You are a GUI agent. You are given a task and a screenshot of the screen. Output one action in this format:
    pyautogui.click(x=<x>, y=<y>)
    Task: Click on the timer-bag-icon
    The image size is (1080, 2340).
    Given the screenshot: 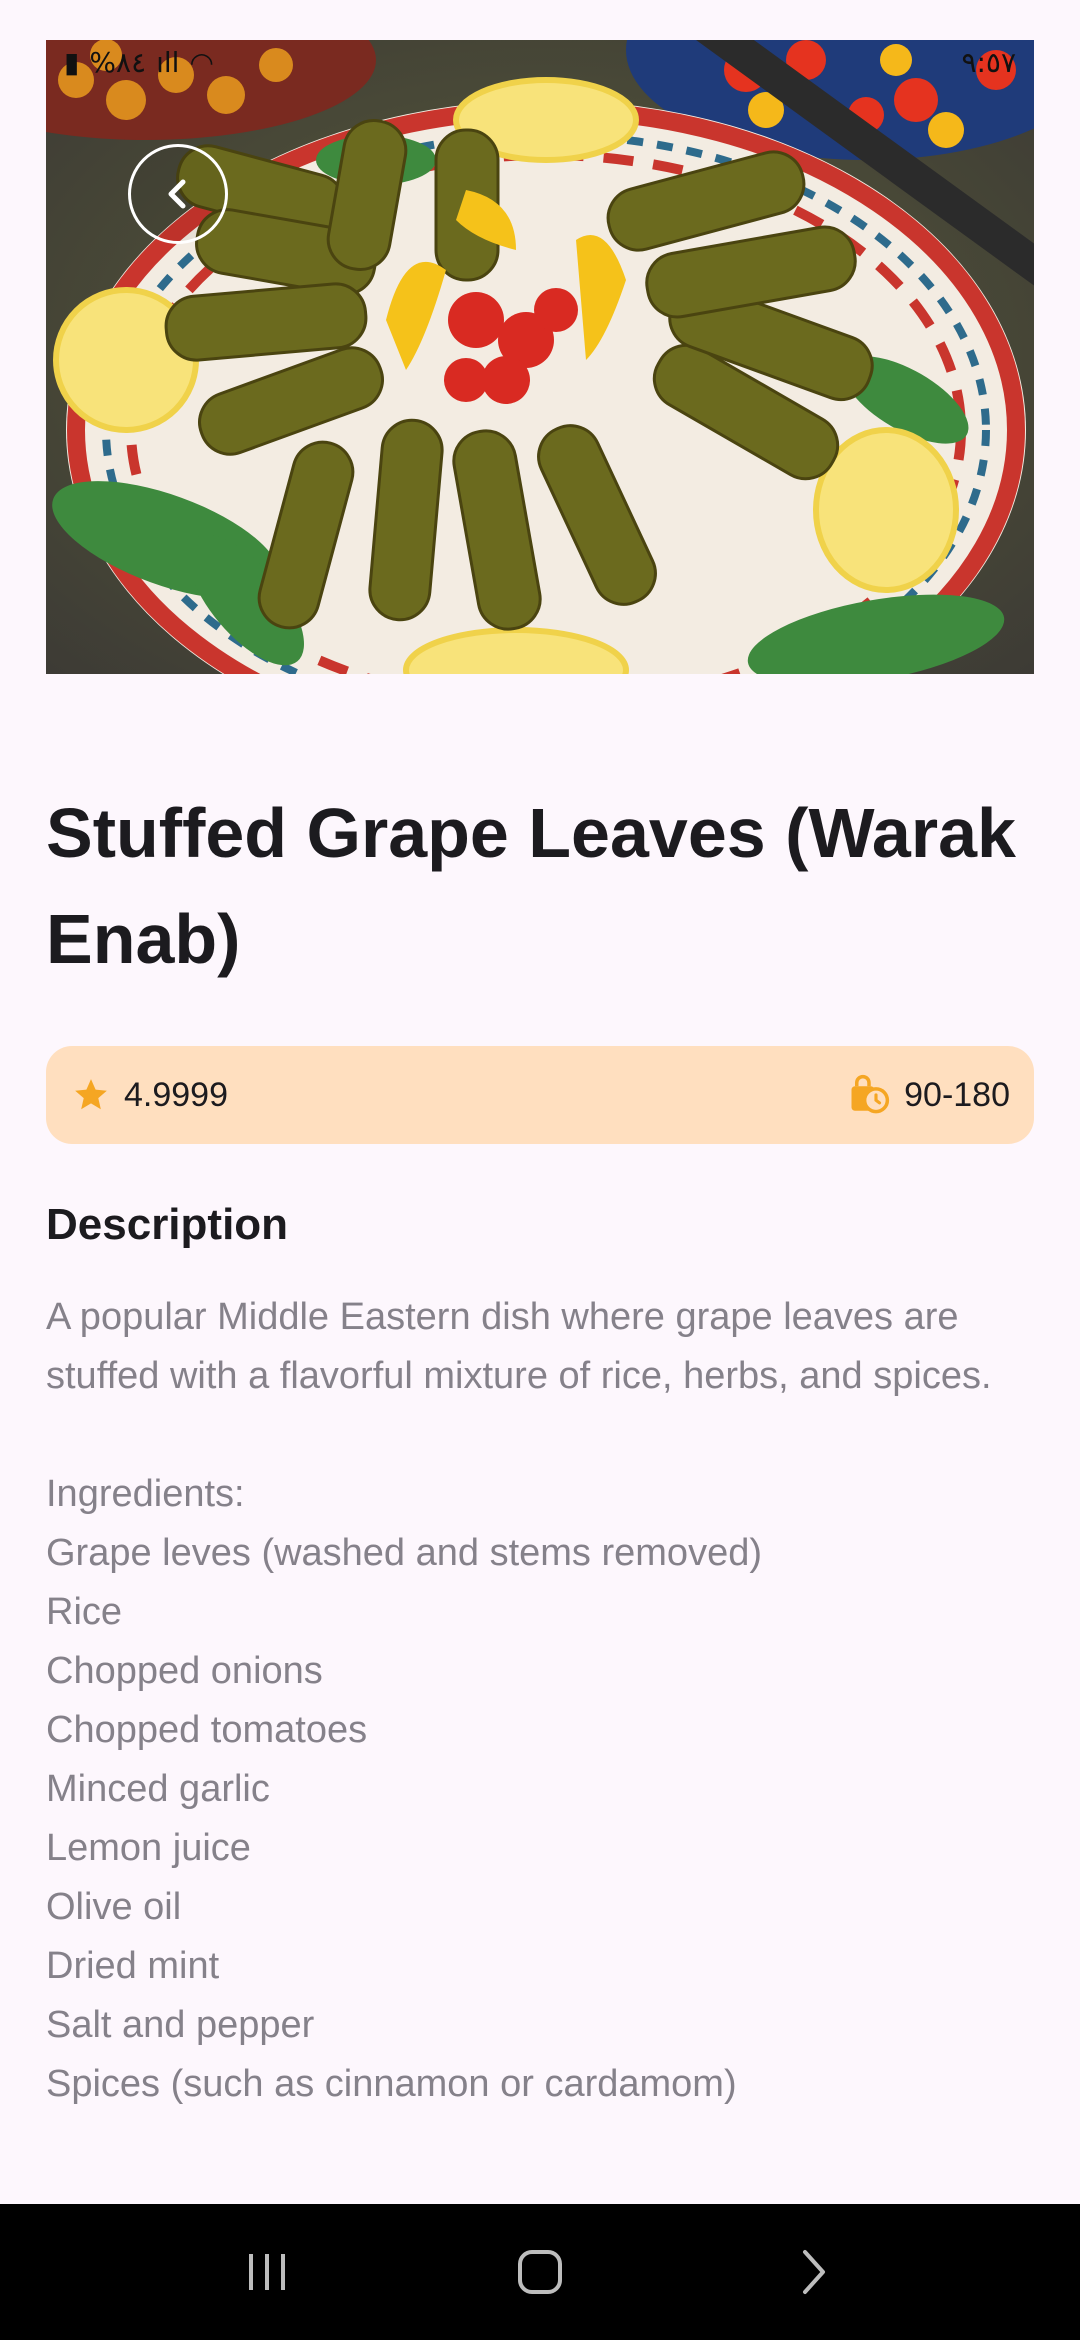 What is the action you would take?
    pyautogui.click(x=870, y=1094)
    